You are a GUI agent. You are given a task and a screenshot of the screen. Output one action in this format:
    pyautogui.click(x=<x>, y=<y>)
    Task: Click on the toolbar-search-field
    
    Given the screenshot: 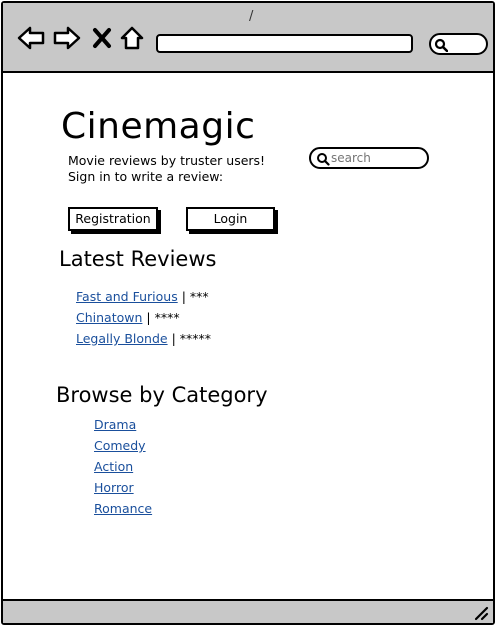 What is the action you would take?
    pyautogui.click(x=458, y=44)
    